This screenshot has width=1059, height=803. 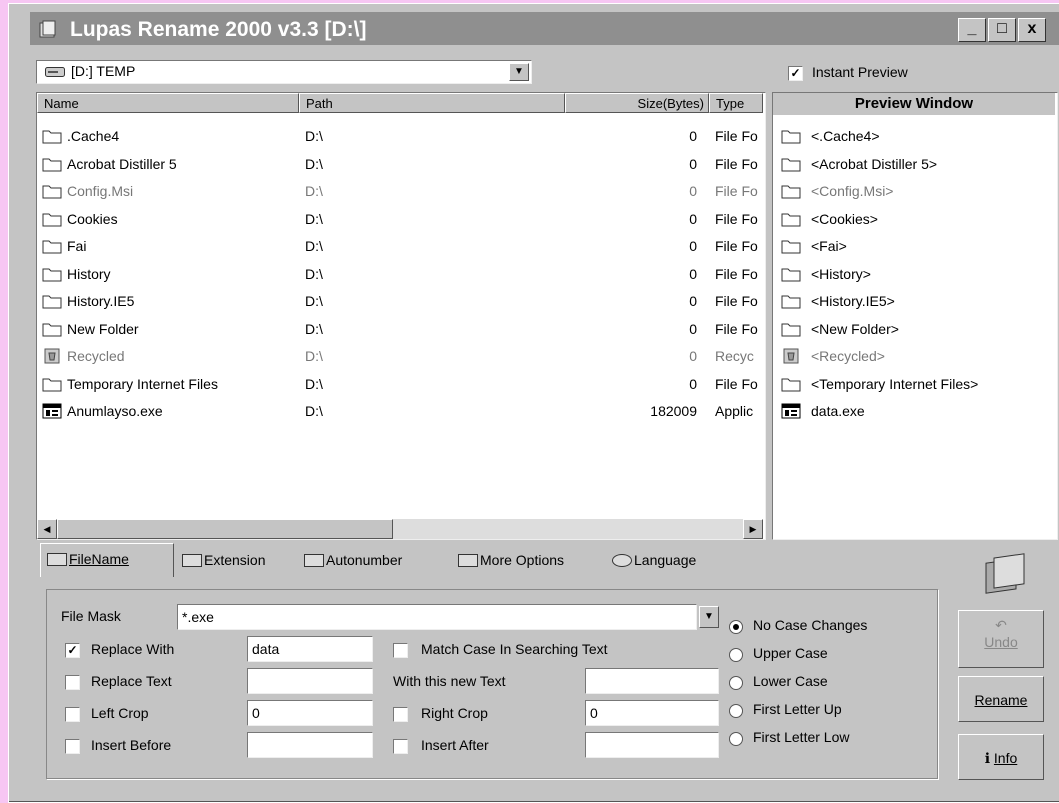 What do you see at coordinates (310, 713) in the screenshot?
I see `left-crop-input: 0` at bounding box center [310, 713].